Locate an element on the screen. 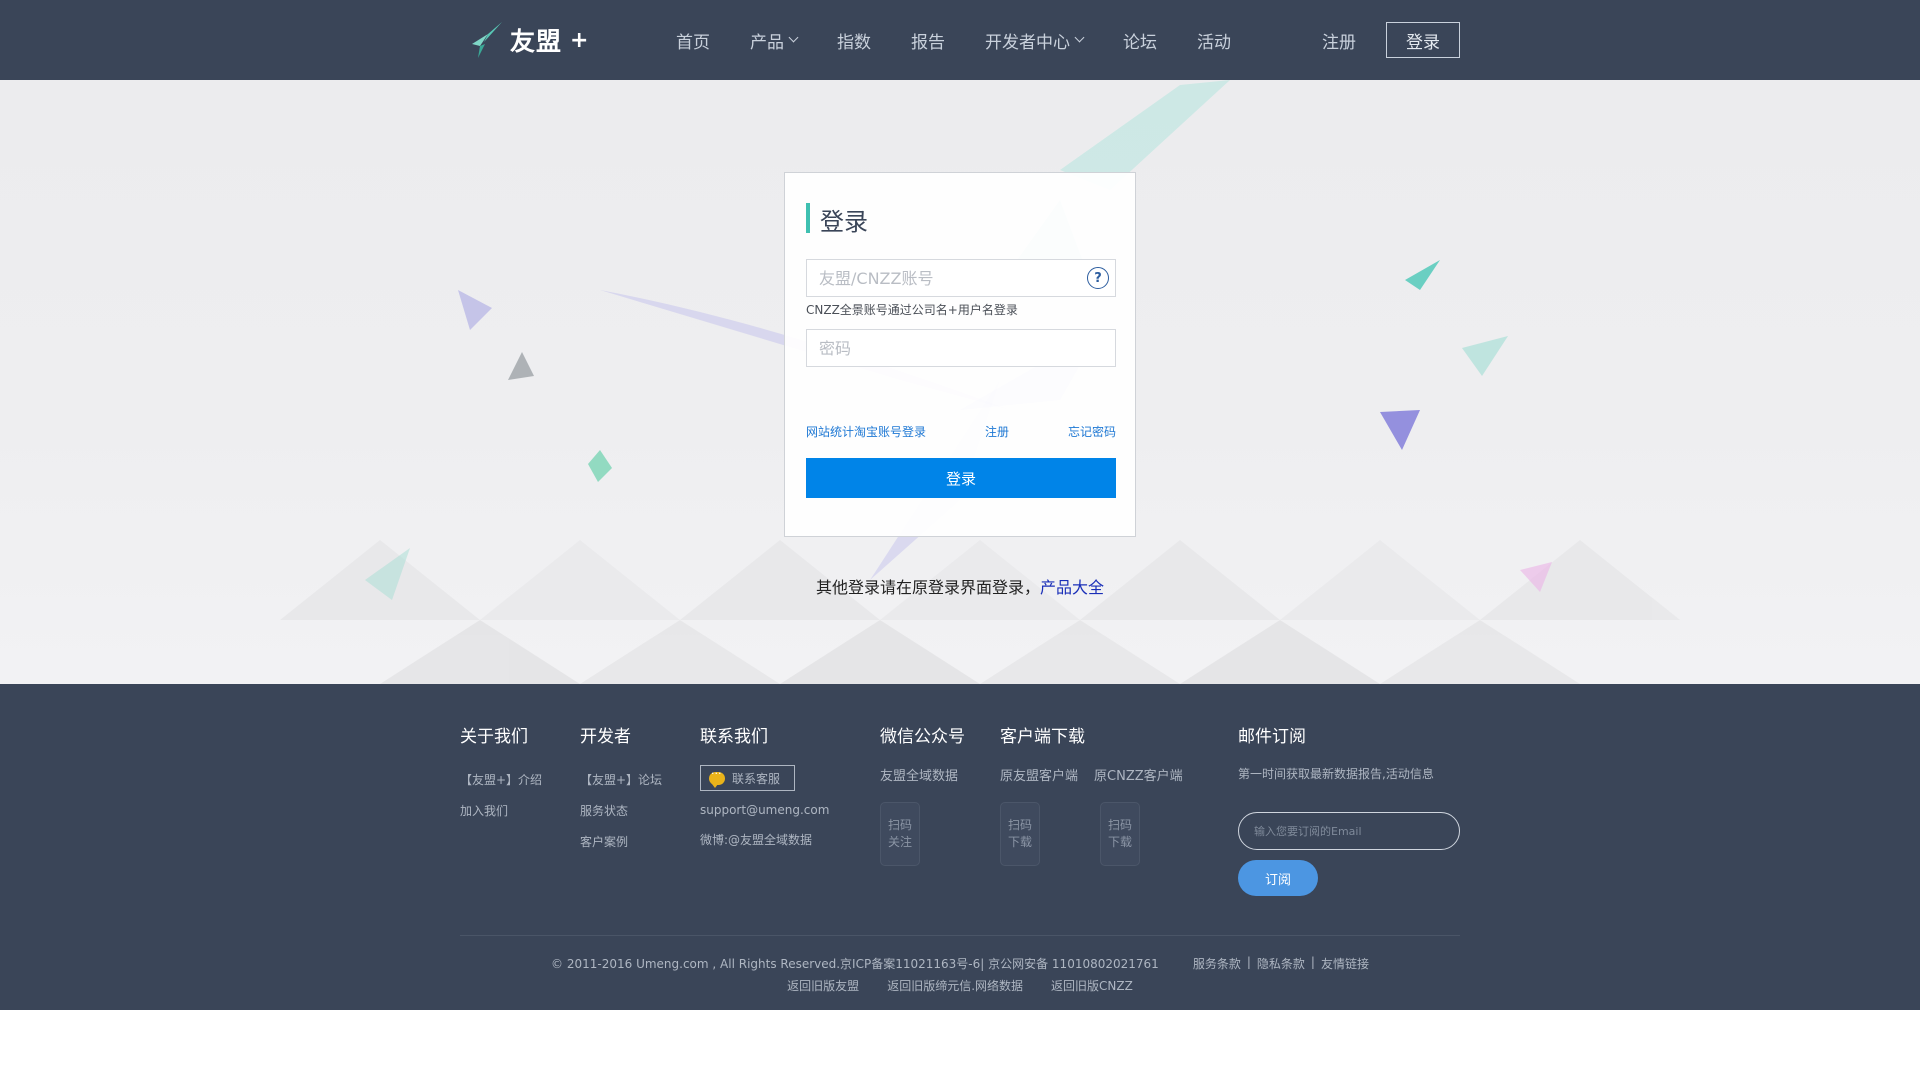 The image size is (1920, 1089). nav-index-label: 指数 is located at coordinates (854, 42).